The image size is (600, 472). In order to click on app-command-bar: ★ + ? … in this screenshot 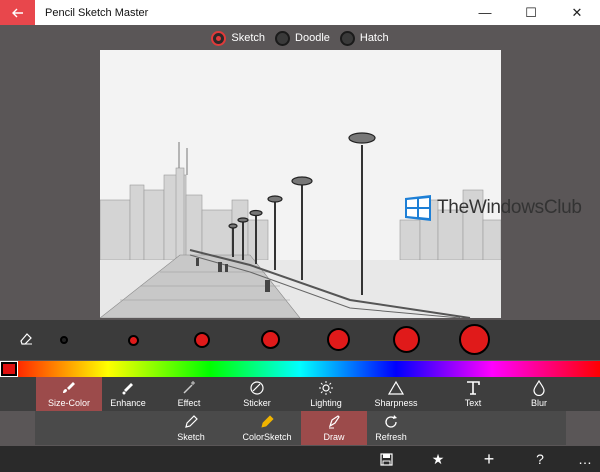, I will do `click(300, 459)`.